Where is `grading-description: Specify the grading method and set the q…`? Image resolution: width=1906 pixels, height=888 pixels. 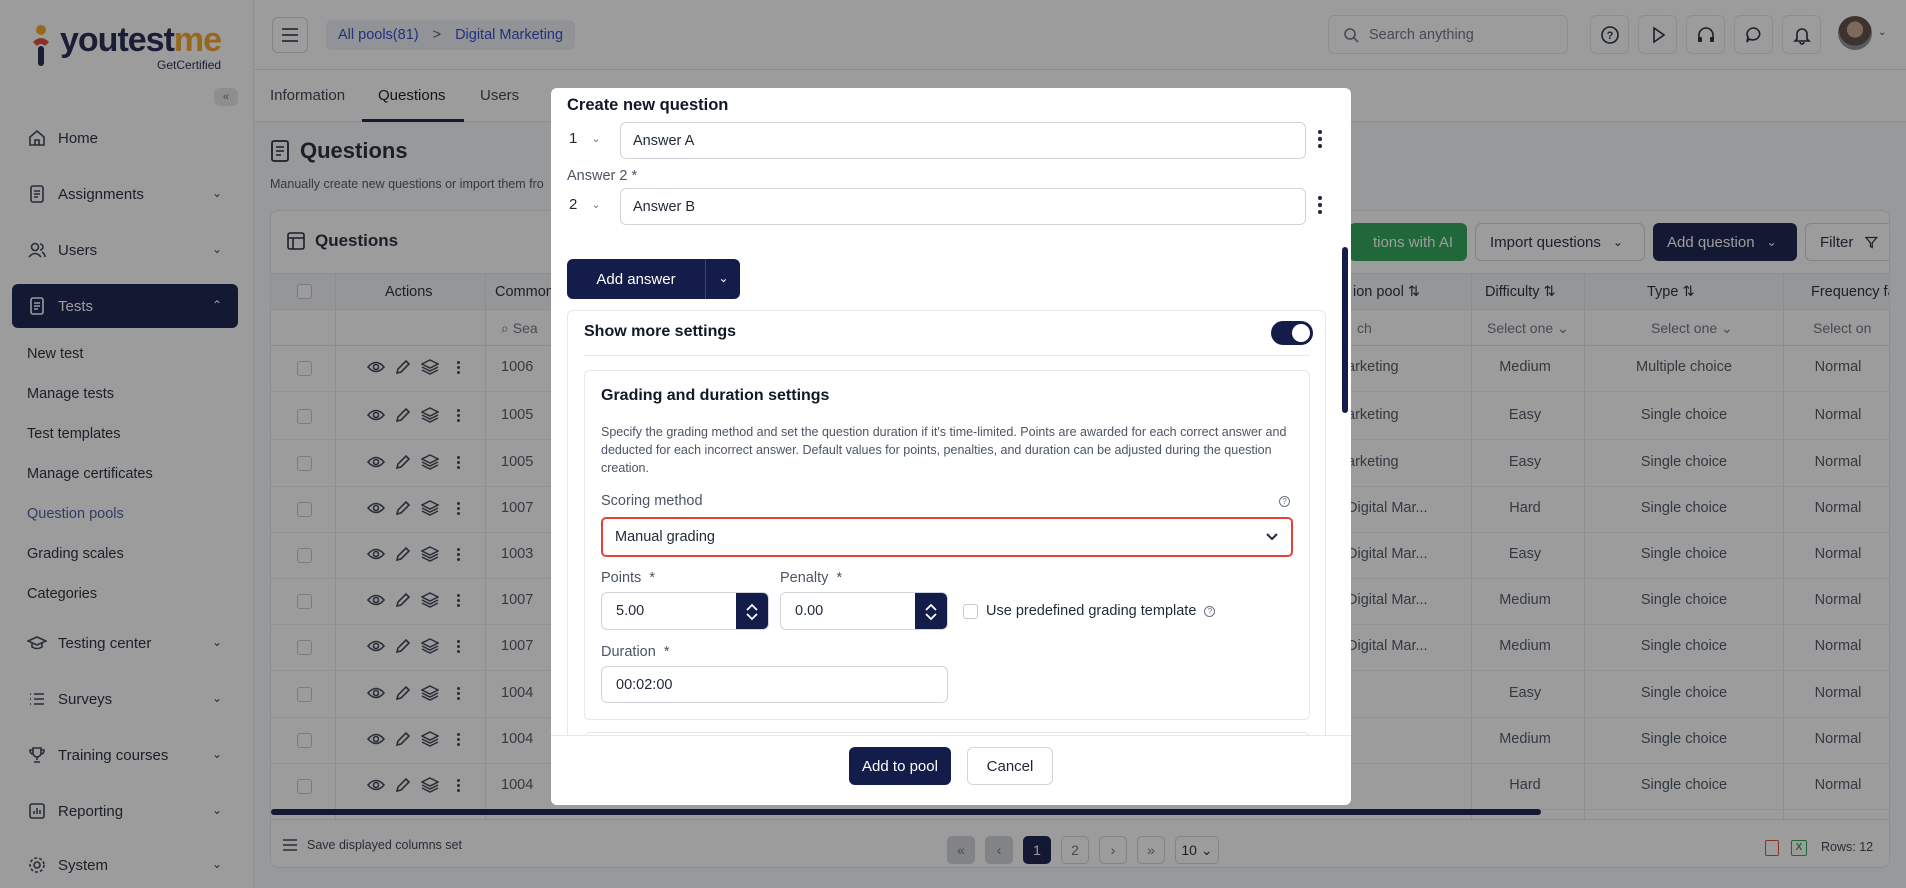
grading-description: Specify the grading method and set the q… is located at coordinates (944, 450).